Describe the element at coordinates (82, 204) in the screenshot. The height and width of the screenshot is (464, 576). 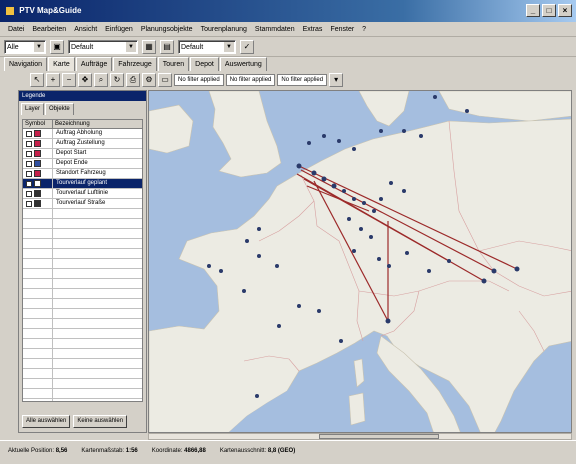
I see `legend-row: Tourverlauf Straße` at that location.